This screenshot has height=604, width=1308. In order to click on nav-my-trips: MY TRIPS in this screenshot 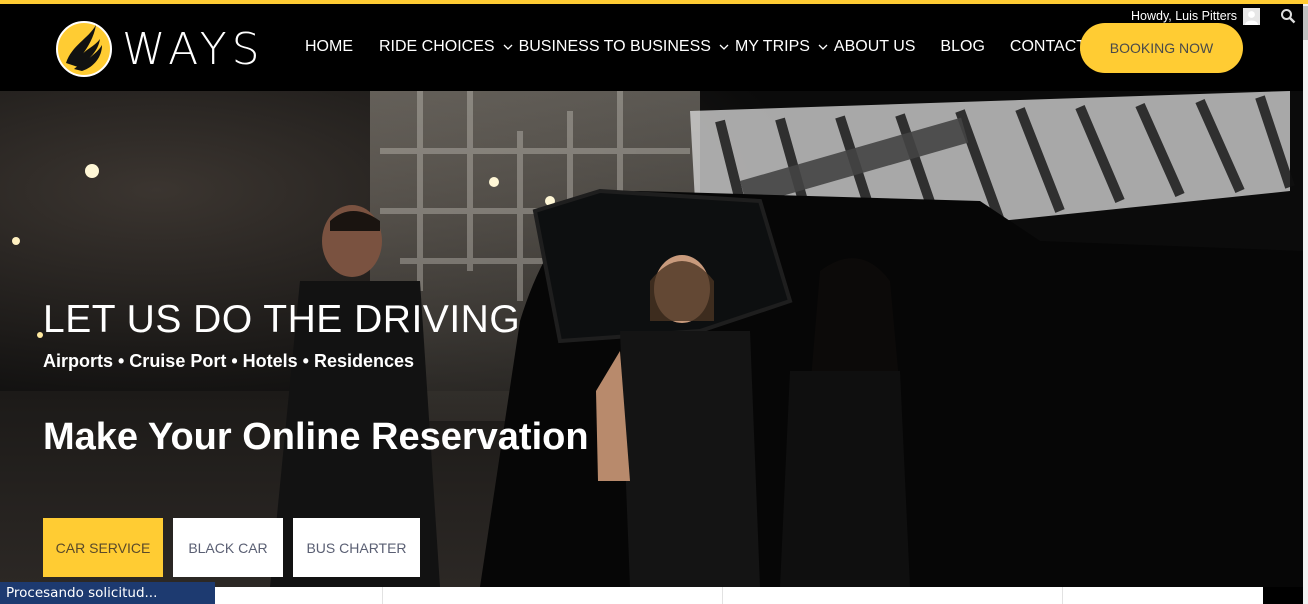, I will do `click(781, 47)`.